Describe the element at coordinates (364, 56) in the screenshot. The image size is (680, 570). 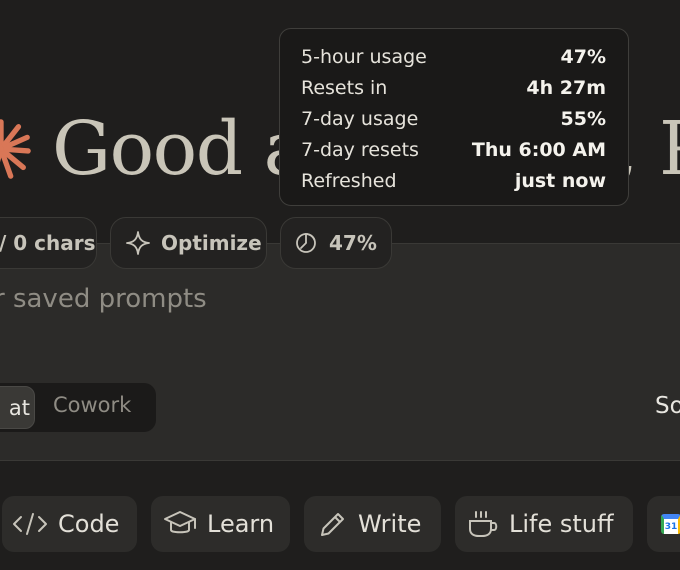
I see `tooltip-label: 5-hour usage` at that location.